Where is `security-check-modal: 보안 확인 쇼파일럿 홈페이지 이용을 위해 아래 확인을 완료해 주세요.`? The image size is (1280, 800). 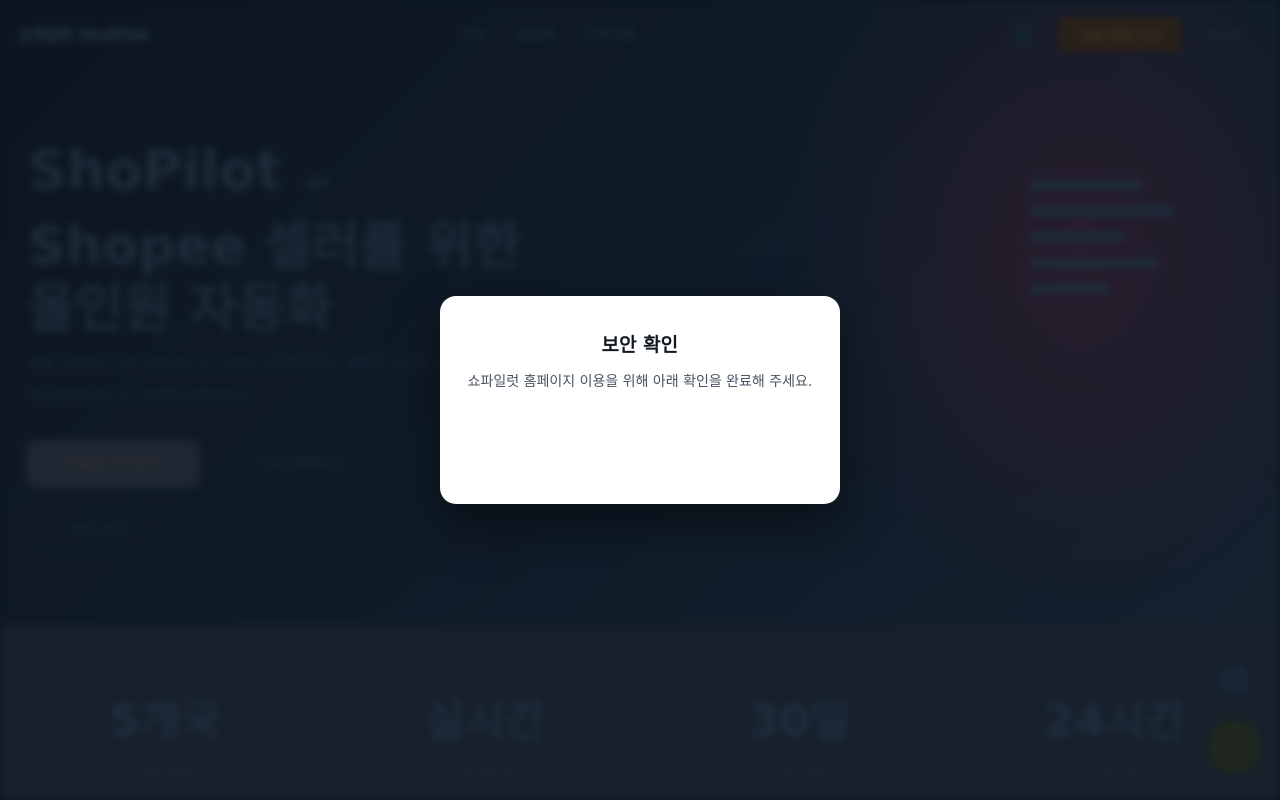 security-check-modal: 보안 확인 쇼파일럿 홈페이지 이용을 위해 아래 확인을 완료해 주세요. is located at coordinates (640, 400).